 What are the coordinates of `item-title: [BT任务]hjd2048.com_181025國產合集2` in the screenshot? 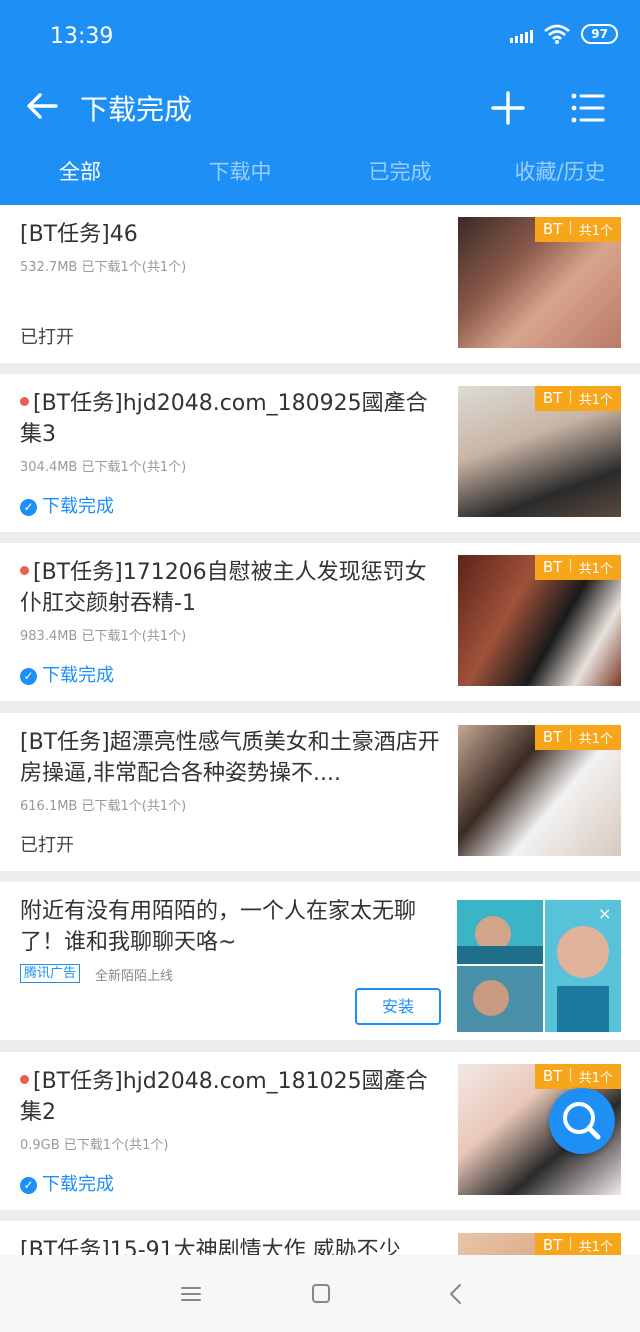 It's located at (224, 1097).